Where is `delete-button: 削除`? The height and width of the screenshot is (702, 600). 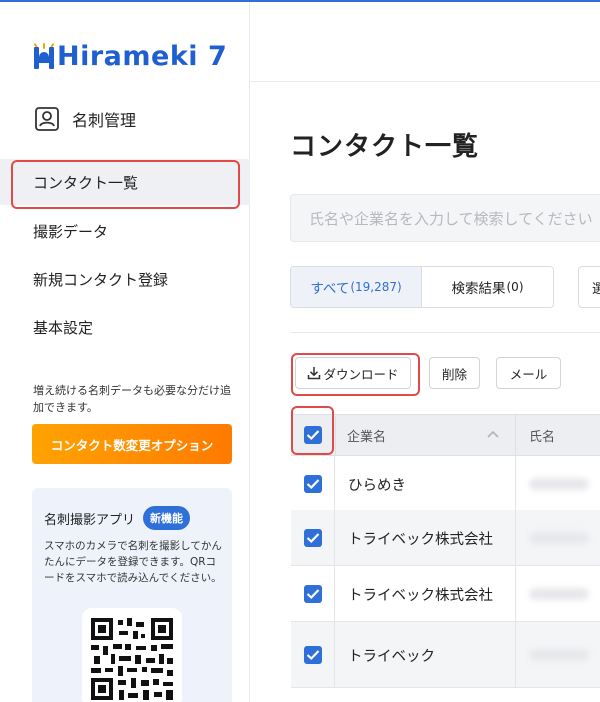 delete-button: 削除 is located at coordinates (454, 373).